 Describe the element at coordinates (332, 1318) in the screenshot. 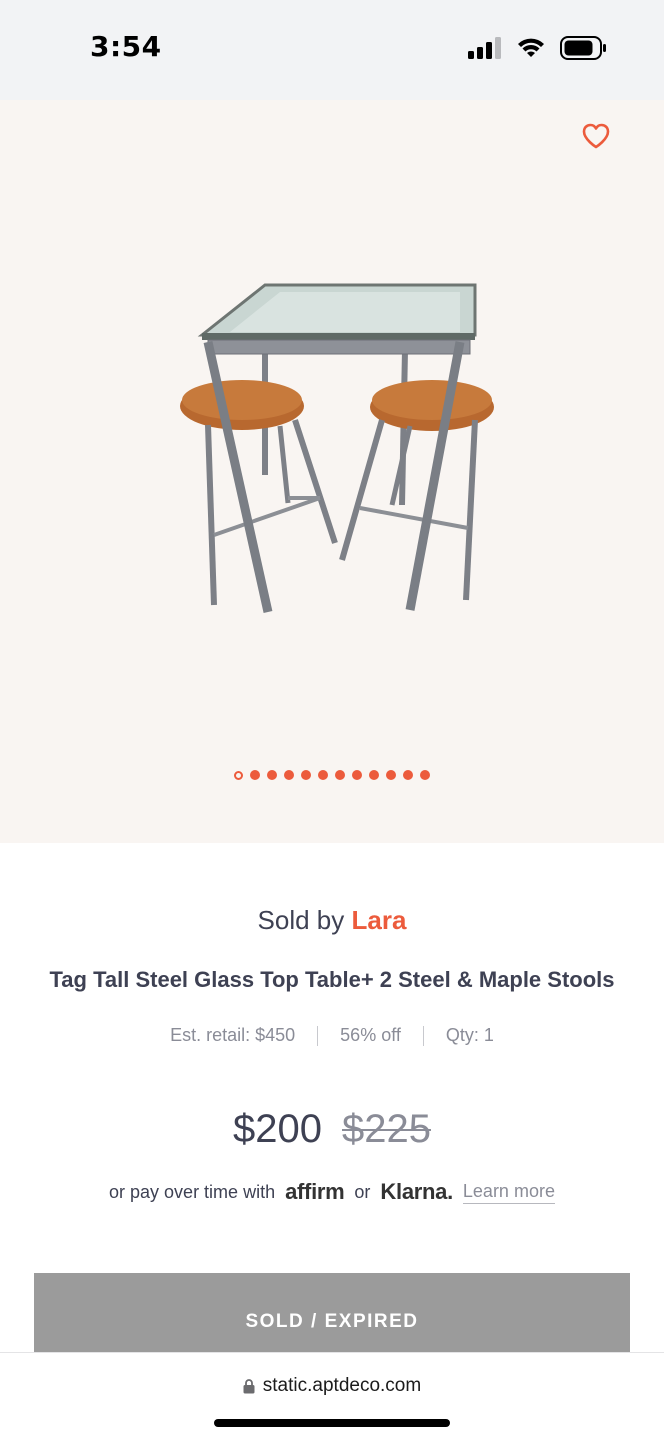

I see `sold-expired-button: SOLD / EXPIRED` at that location.